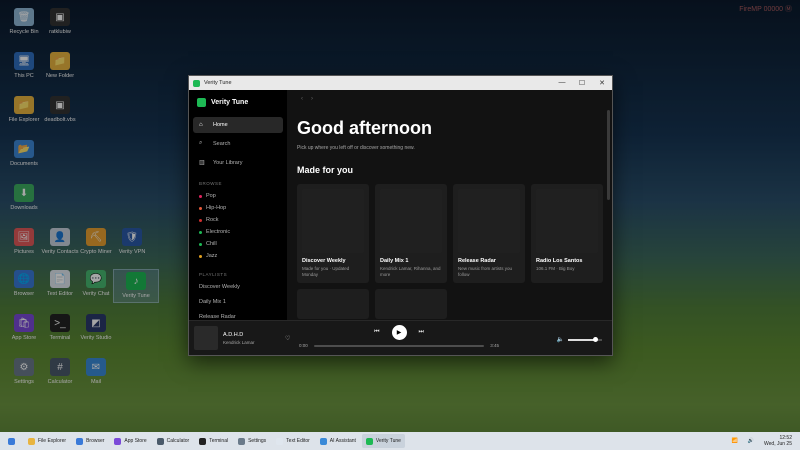  I want to click on made-for-you-heading: Made for you, so click(325, 170).